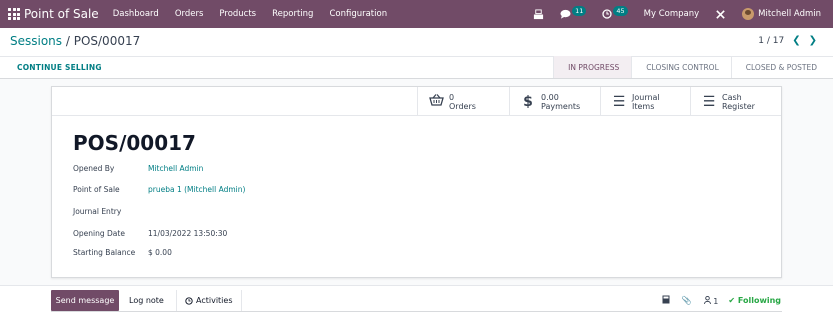 The width and height of the screenshot is (833, 324). I want to click on company-switcher: My Company, so click(672, 14).